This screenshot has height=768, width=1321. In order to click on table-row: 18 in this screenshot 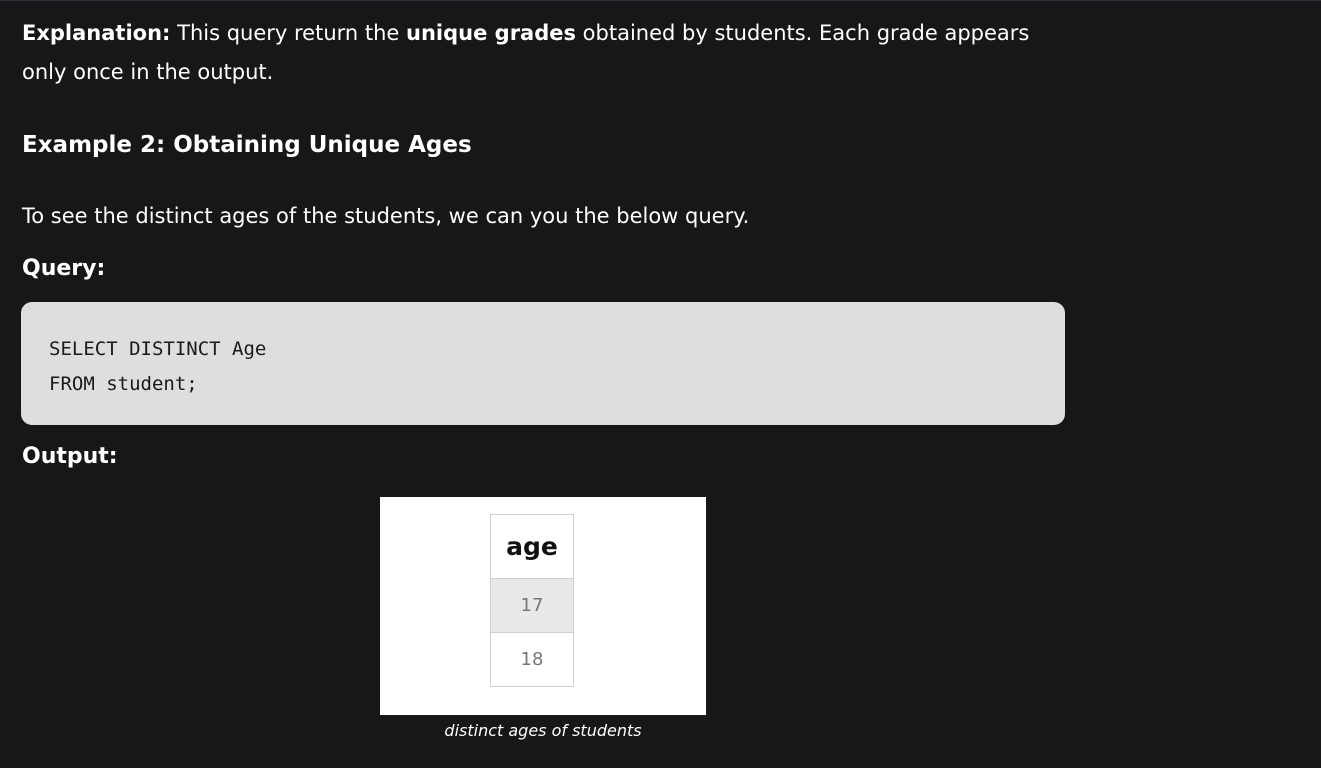, I will do `click(532, 659)`.